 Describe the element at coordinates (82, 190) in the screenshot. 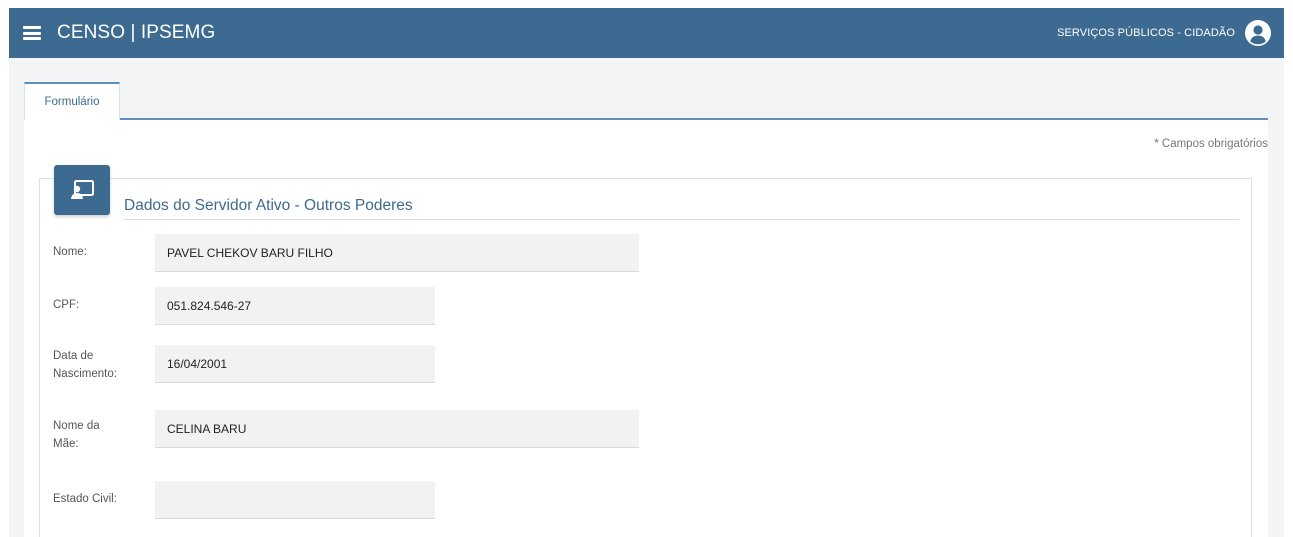

I see `person-card-icon` at that location.